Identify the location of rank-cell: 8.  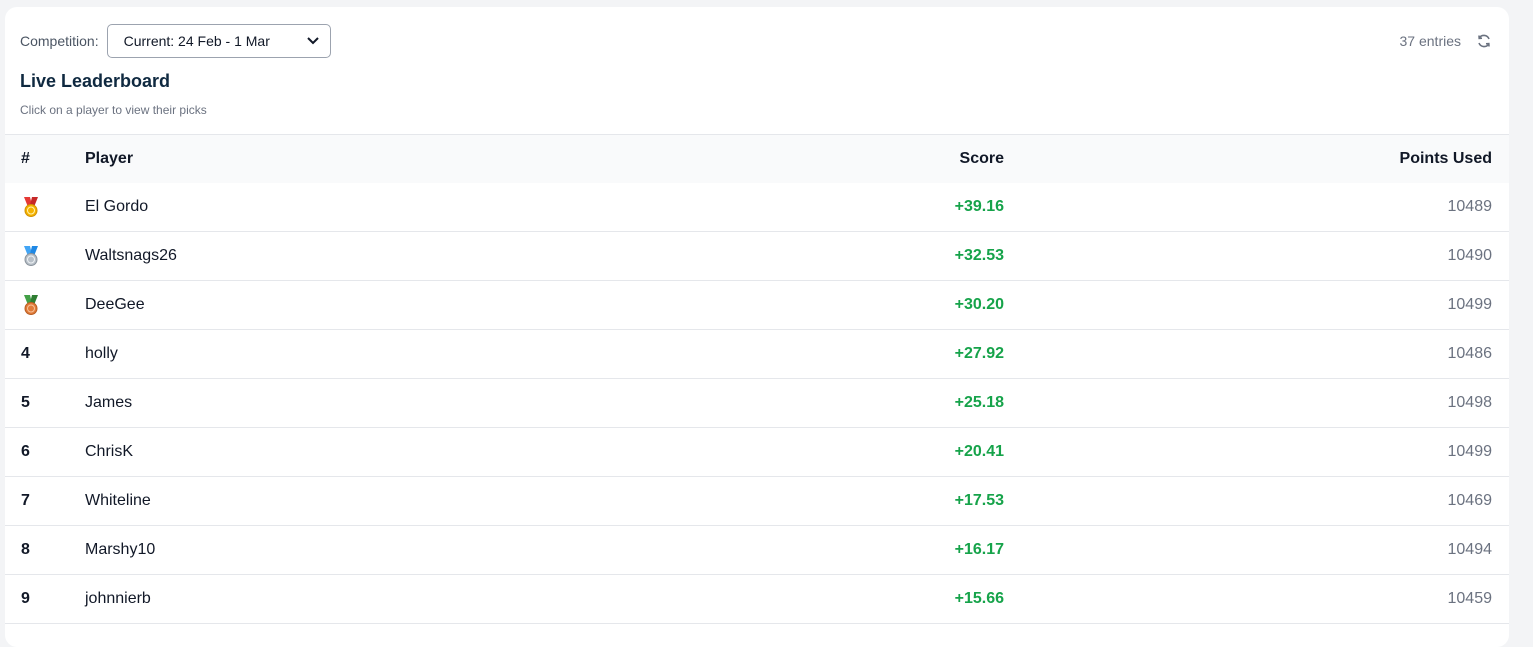
(25, 549).